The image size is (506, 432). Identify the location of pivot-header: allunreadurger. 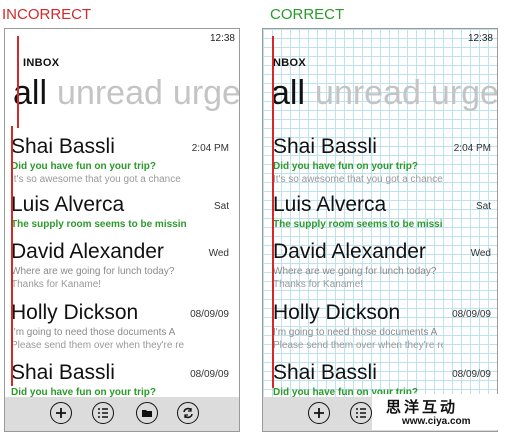
(126, 93).